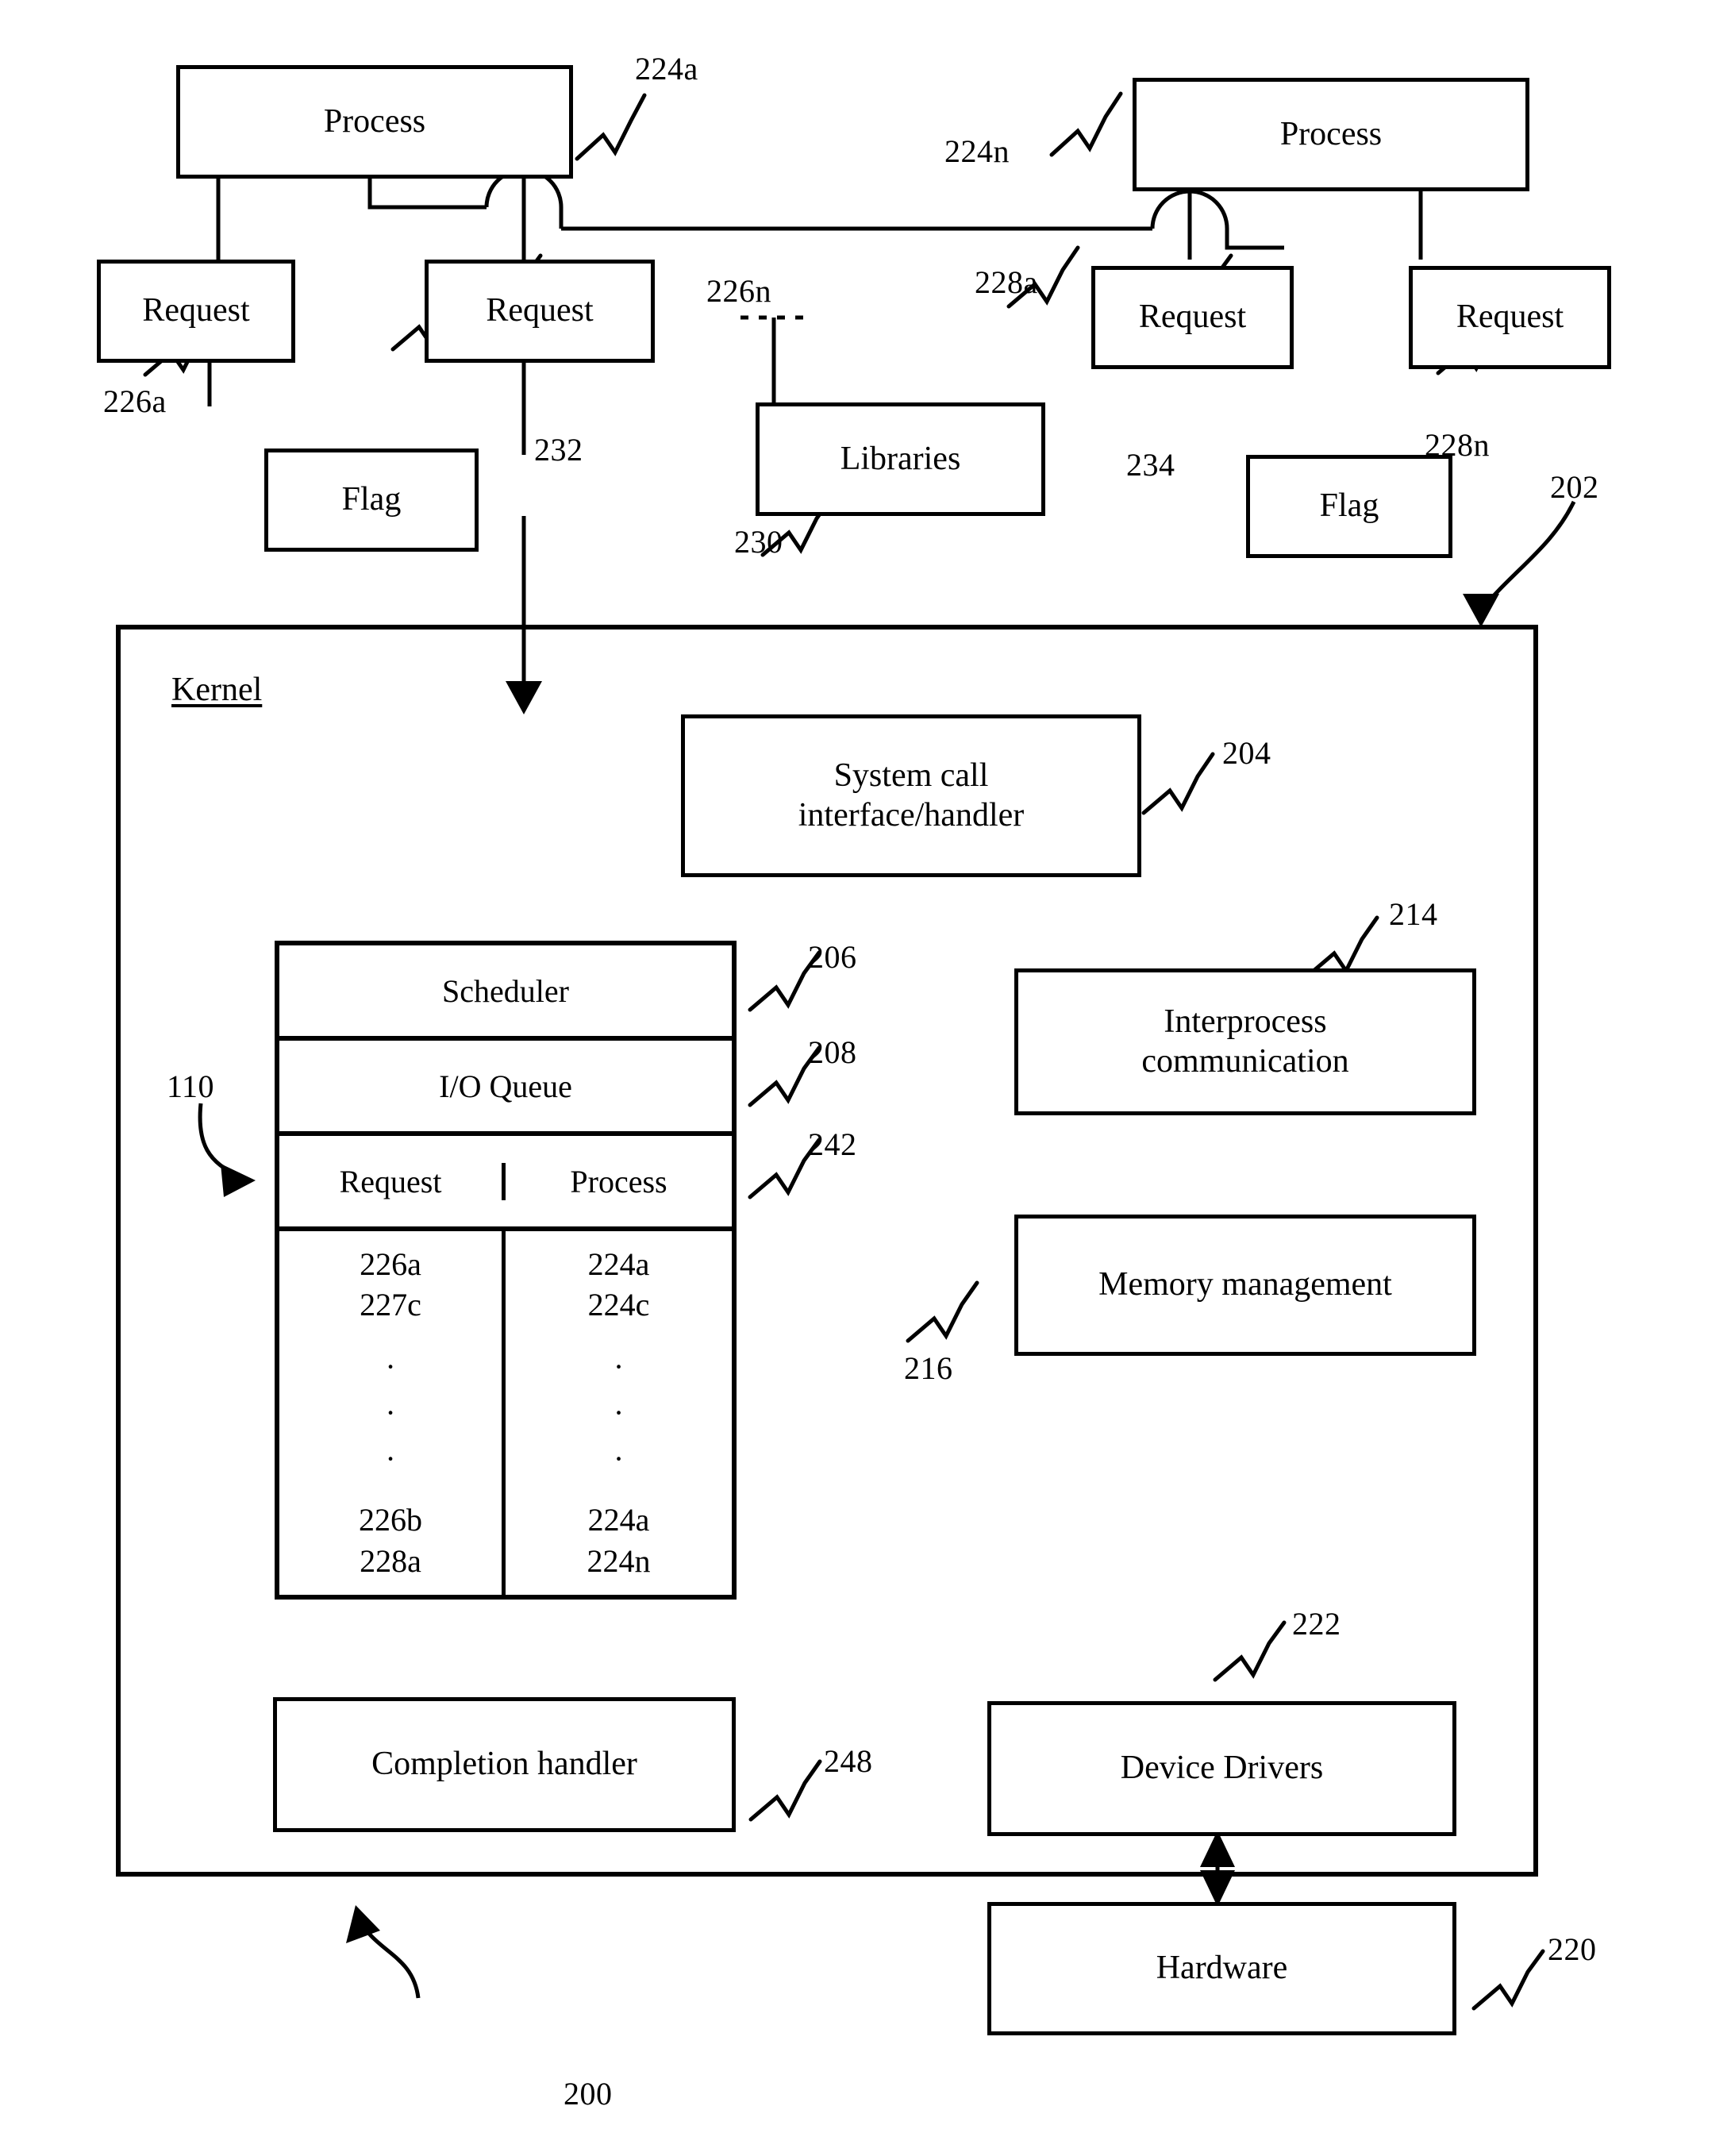 The height and width of the screenshot is (2156, 1731). I want to click on ref-208: 208, so click(832, 1052).